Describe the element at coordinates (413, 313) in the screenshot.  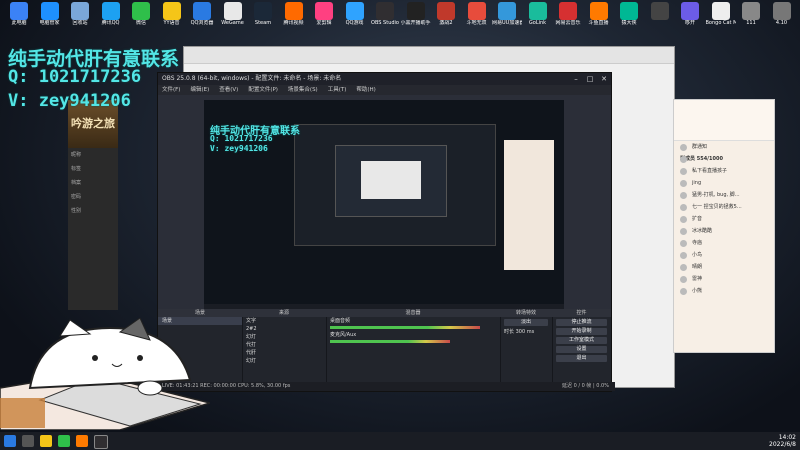
I see `mixer-header: 混音器` at that location.